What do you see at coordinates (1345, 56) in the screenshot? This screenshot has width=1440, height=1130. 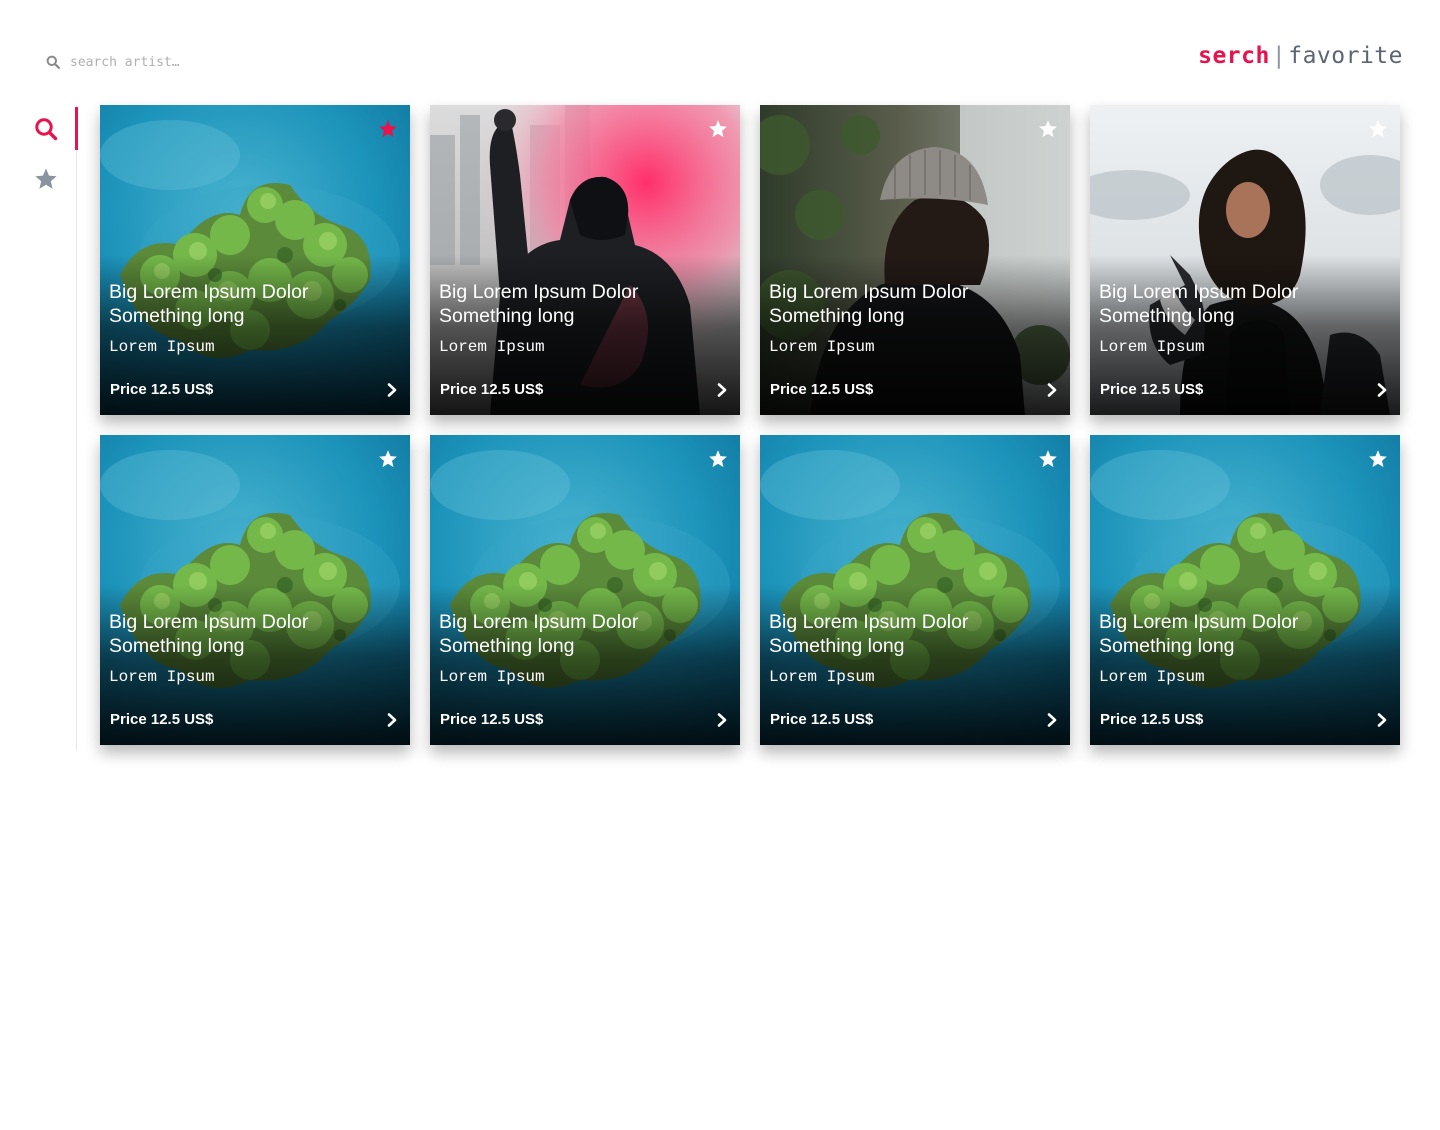 I see `logo-section: favorite` at bounding box center [1345, 56].